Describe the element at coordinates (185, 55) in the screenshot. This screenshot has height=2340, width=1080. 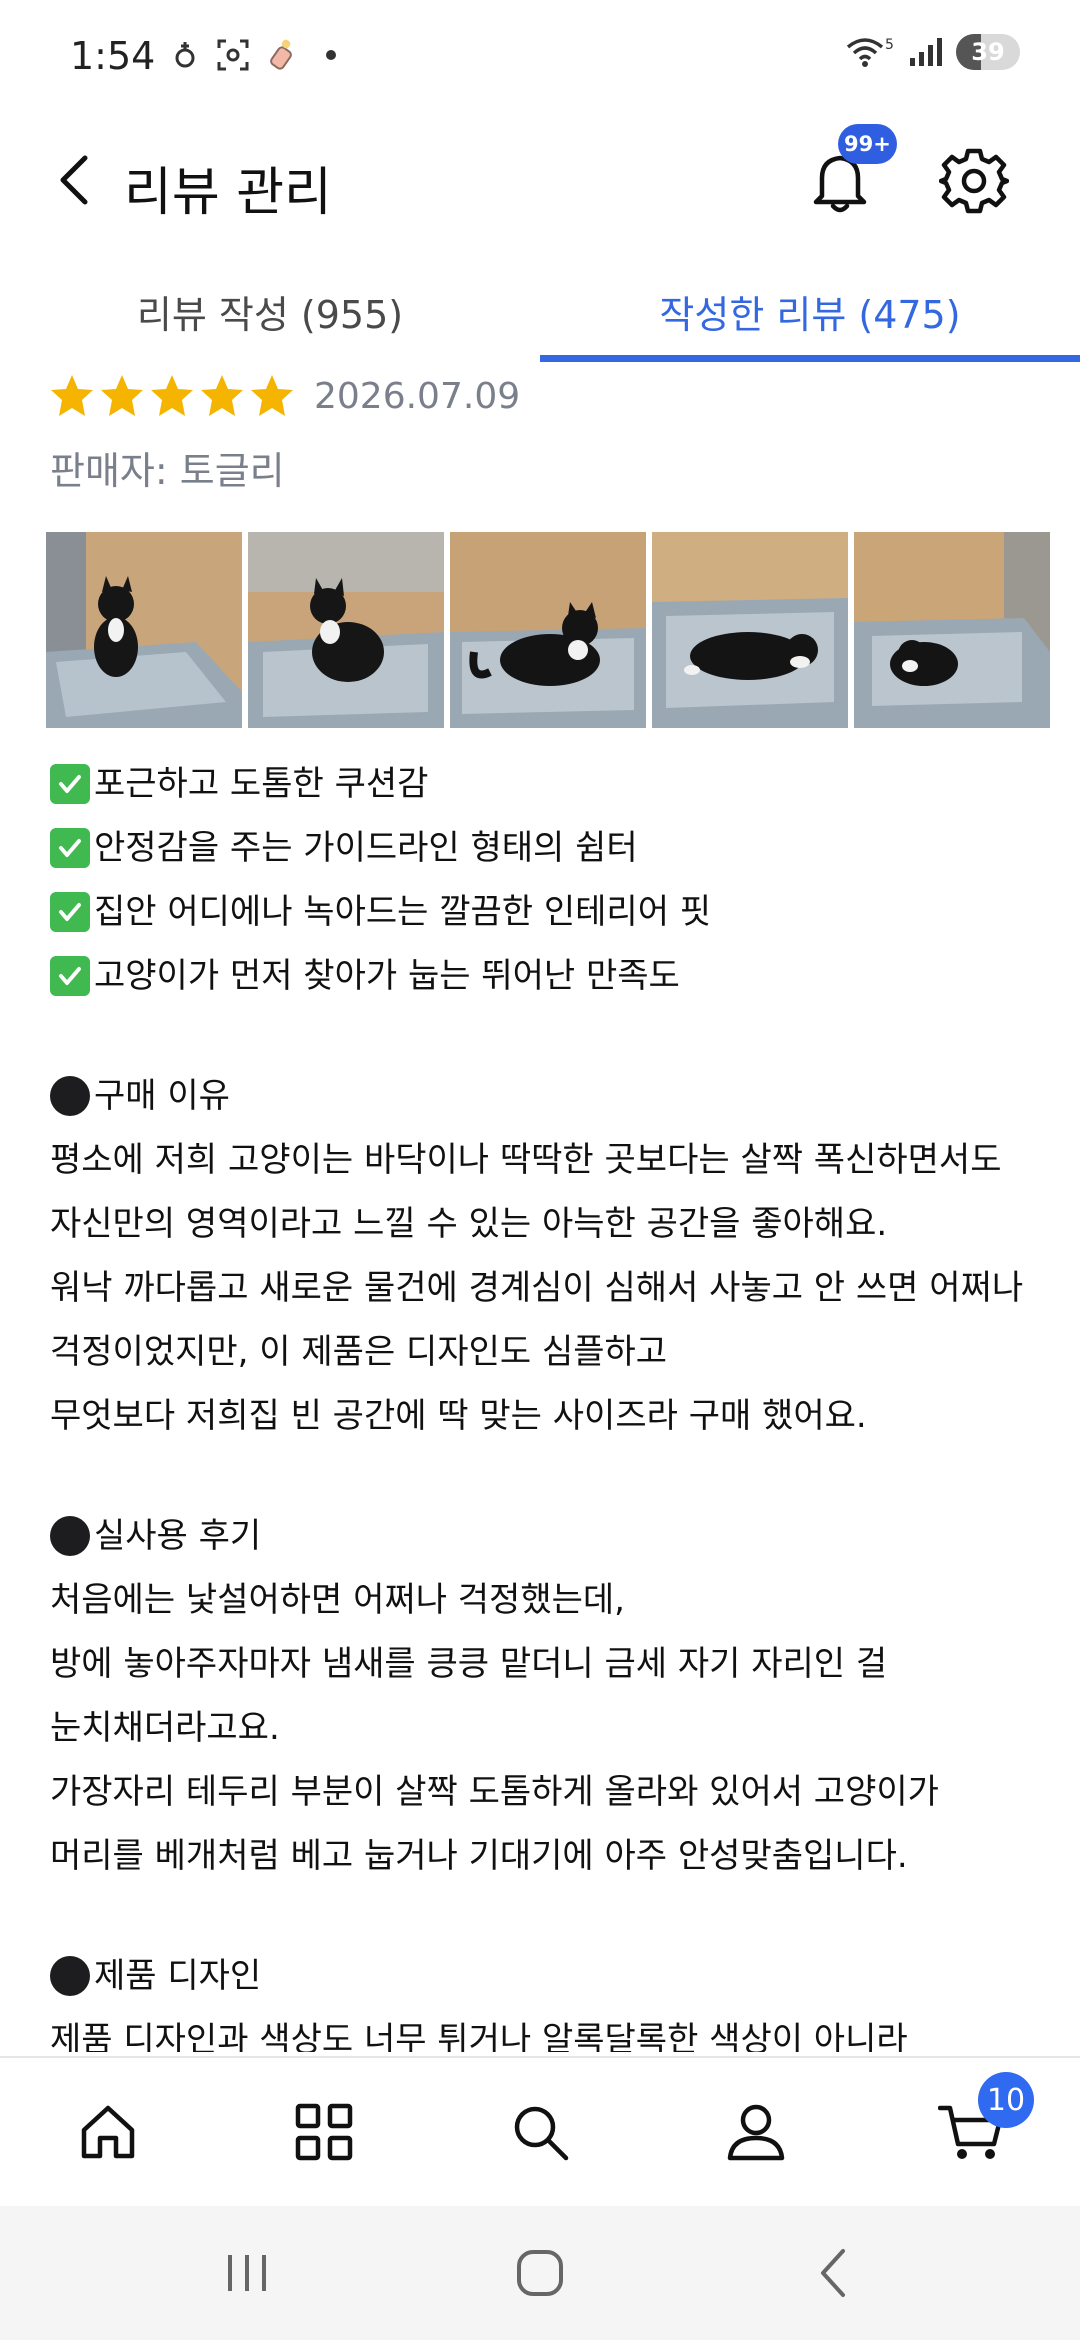
I see `bluetooth-icon` at that location.